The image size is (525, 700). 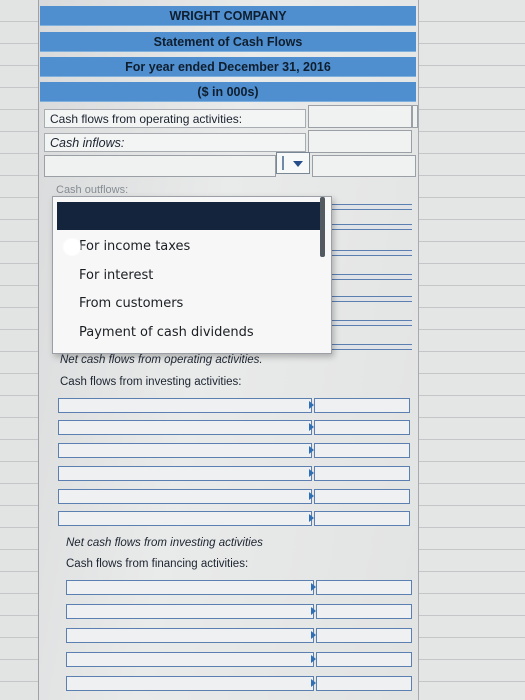 What do you see at coordinates (175, 118) in the screenshot?
I see `operating-title: Cash flows from operating activities:` at bounding box center [175, 118].